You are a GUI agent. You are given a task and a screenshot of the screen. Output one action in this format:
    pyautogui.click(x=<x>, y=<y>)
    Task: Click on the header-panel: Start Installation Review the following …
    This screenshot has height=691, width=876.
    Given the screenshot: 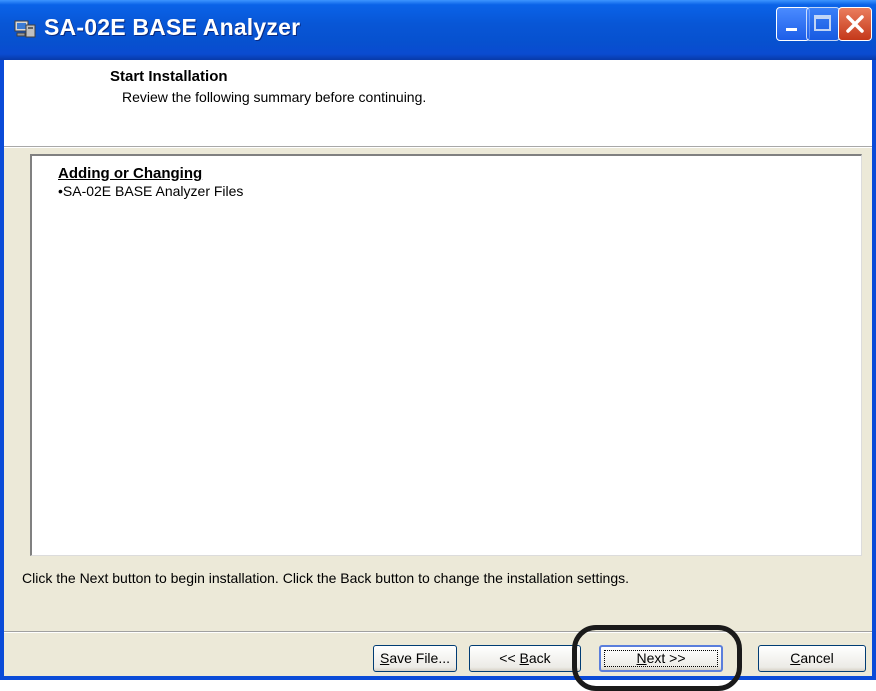 What is the action you would take?
    pyautogui.click(x=438, y=103)
    